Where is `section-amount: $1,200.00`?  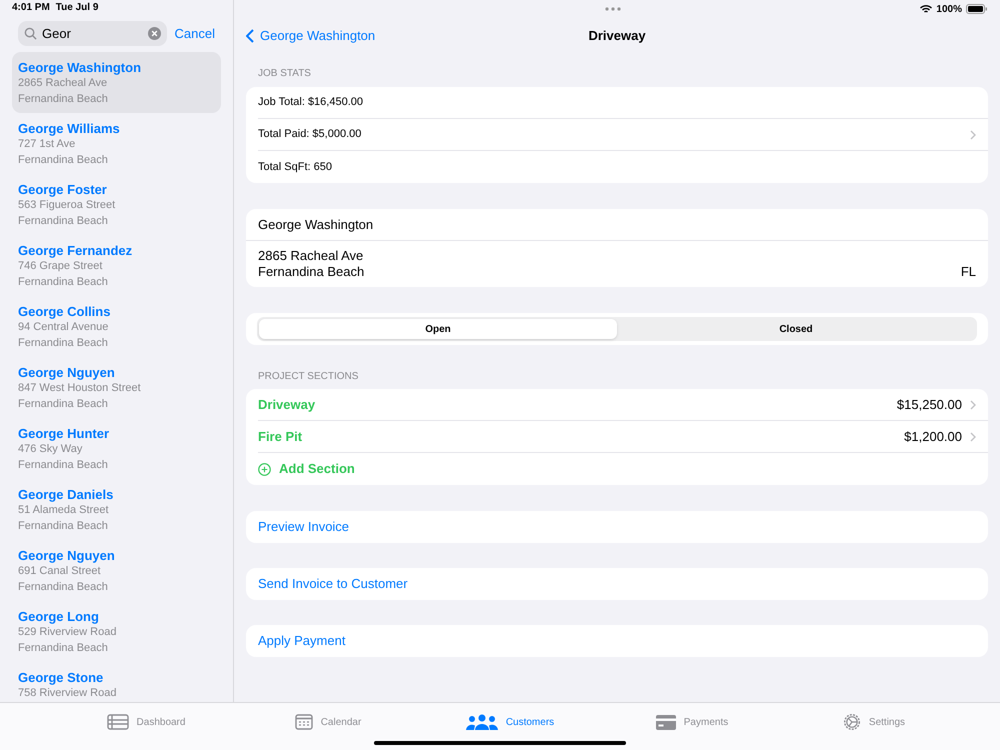
section-amount: $1,200.00 is located at coordinates (933, 437).